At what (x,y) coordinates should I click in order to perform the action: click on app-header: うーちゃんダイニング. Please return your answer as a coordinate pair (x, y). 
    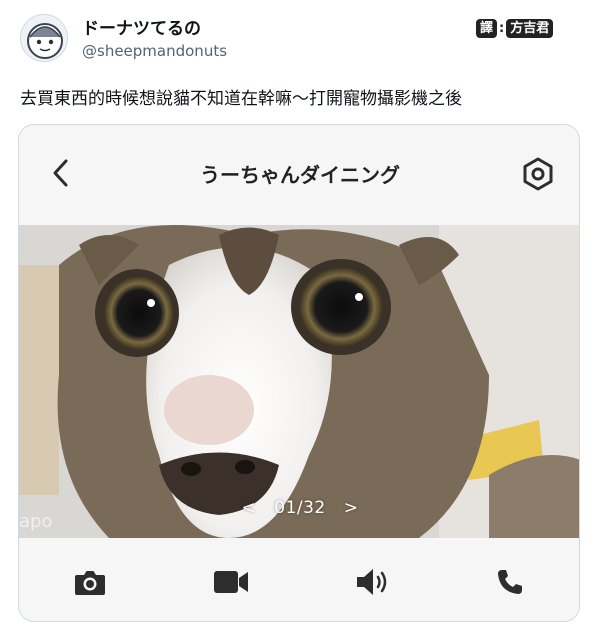
    Looking at the image, I should click on (299, 175).